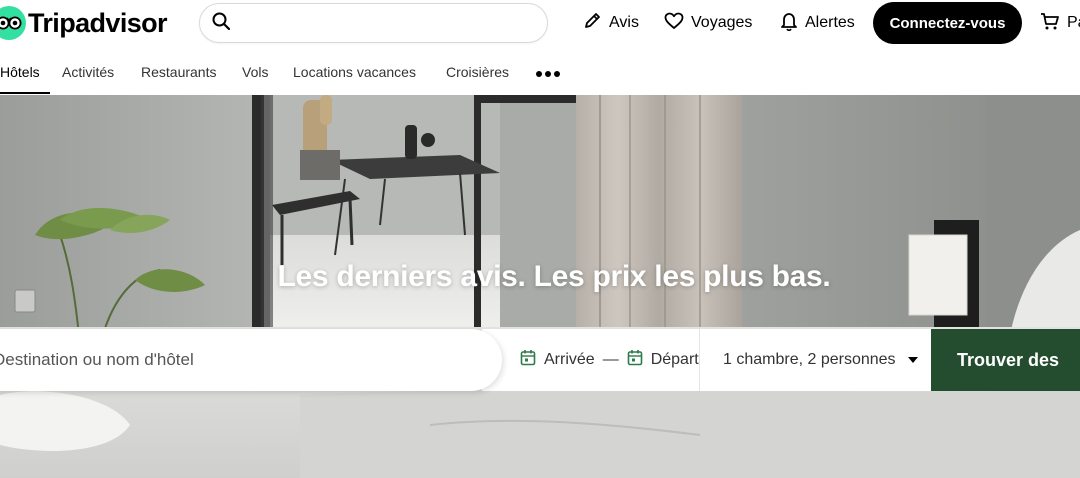  I want to click on tripadvisor-logo: Tripadvisor, so click(84, 23).